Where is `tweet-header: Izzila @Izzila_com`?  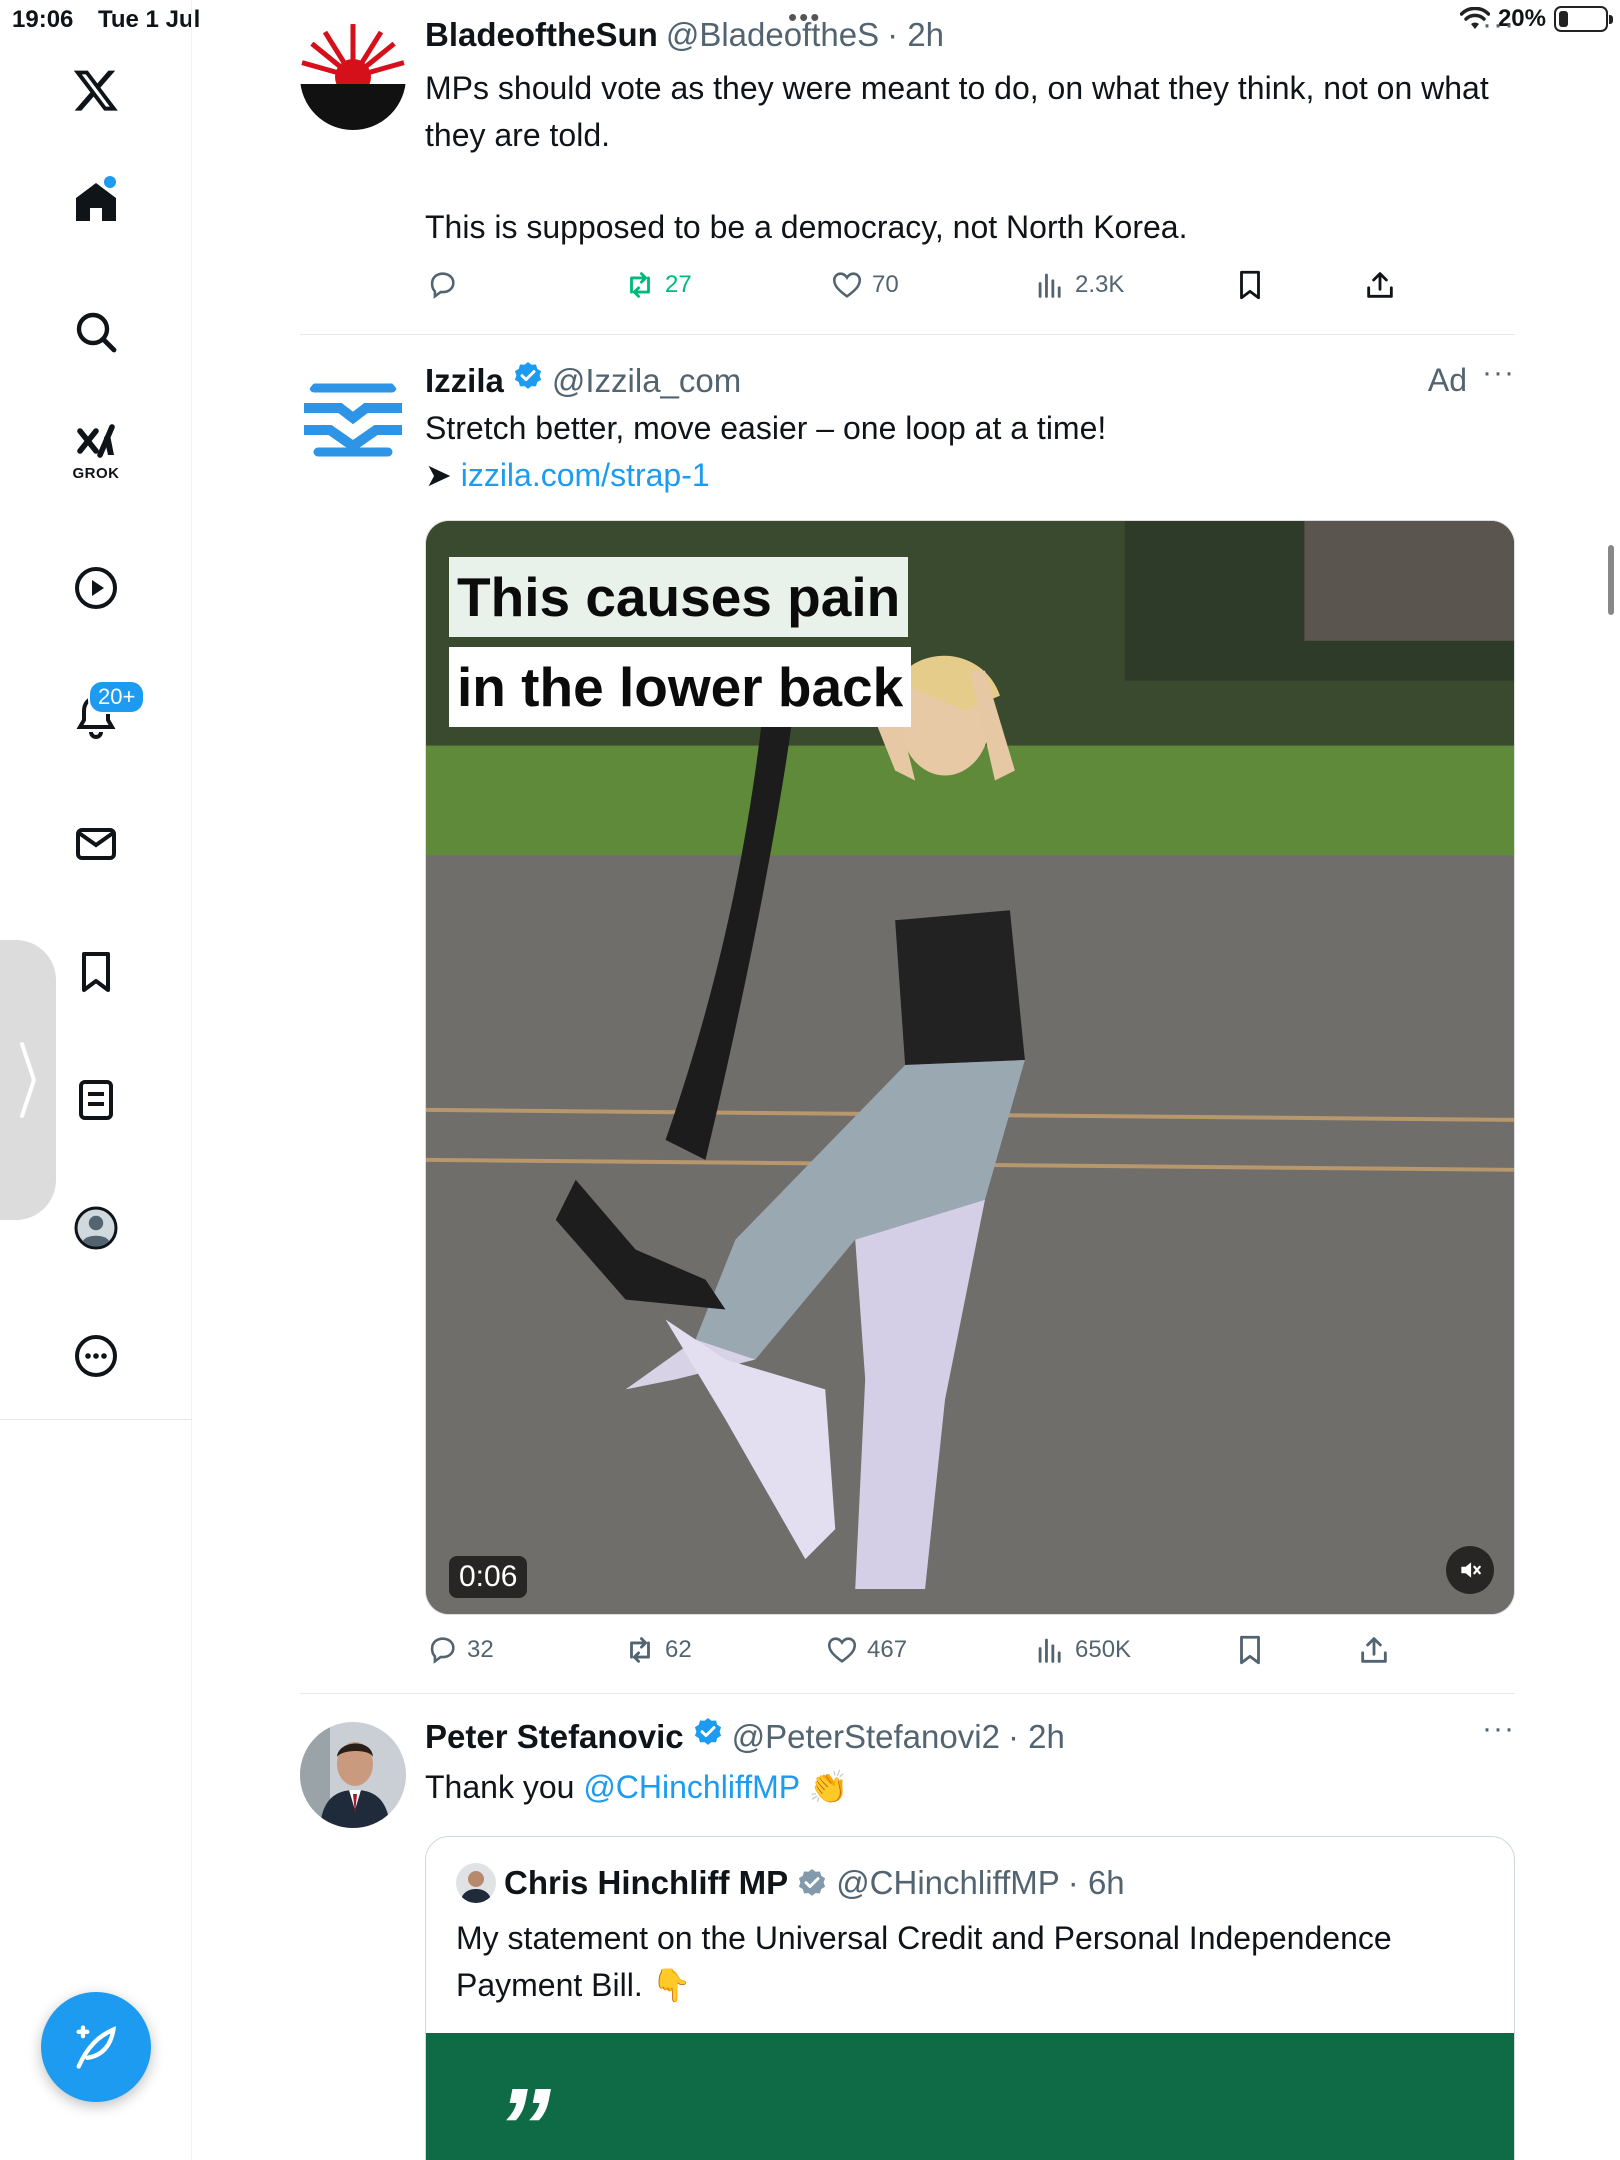
tweet-header: Izzila @Izzila_com is located at coordinates (583, 380).